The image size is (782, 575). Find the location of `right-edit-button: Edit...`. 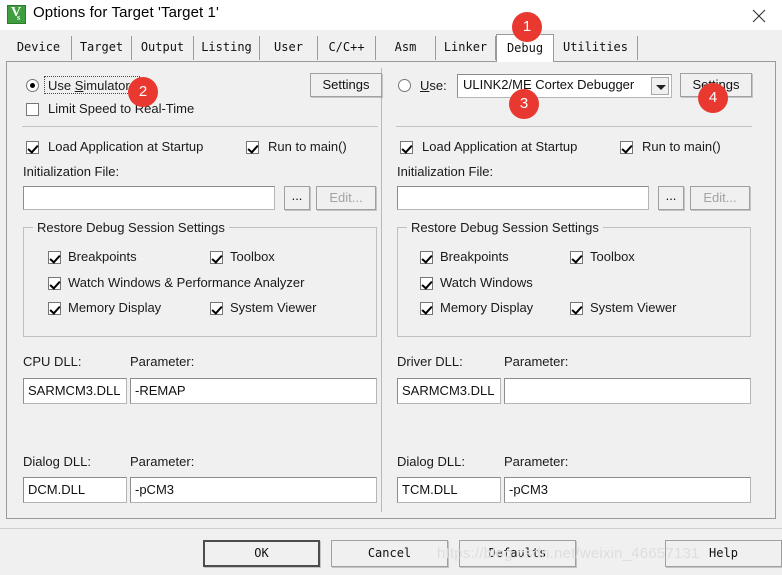

right-edit-button: Edit... is located at coordinates (720, 198).